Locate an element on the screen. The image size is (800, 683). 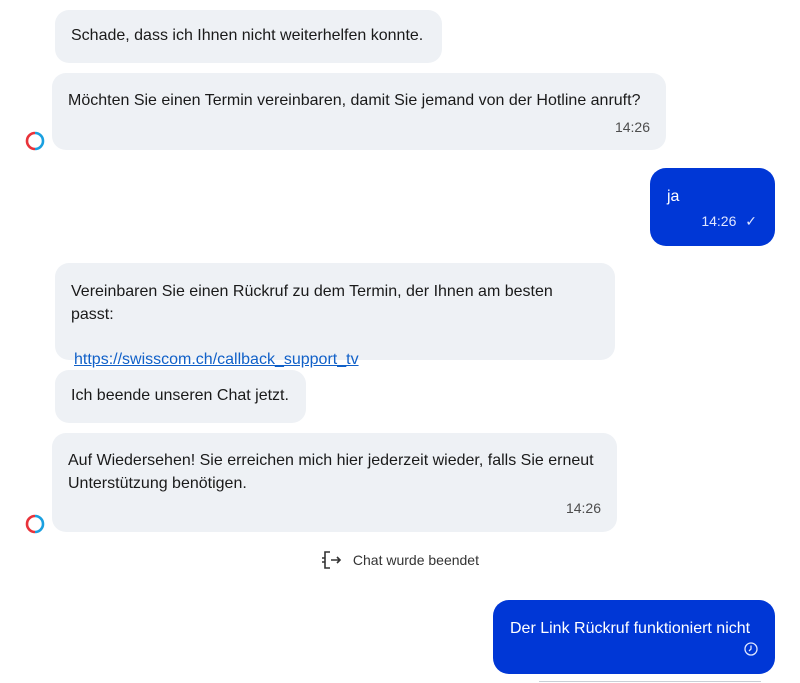
message-text-line2: Unterstützung benötigen. is located at coordinates (157, 483).